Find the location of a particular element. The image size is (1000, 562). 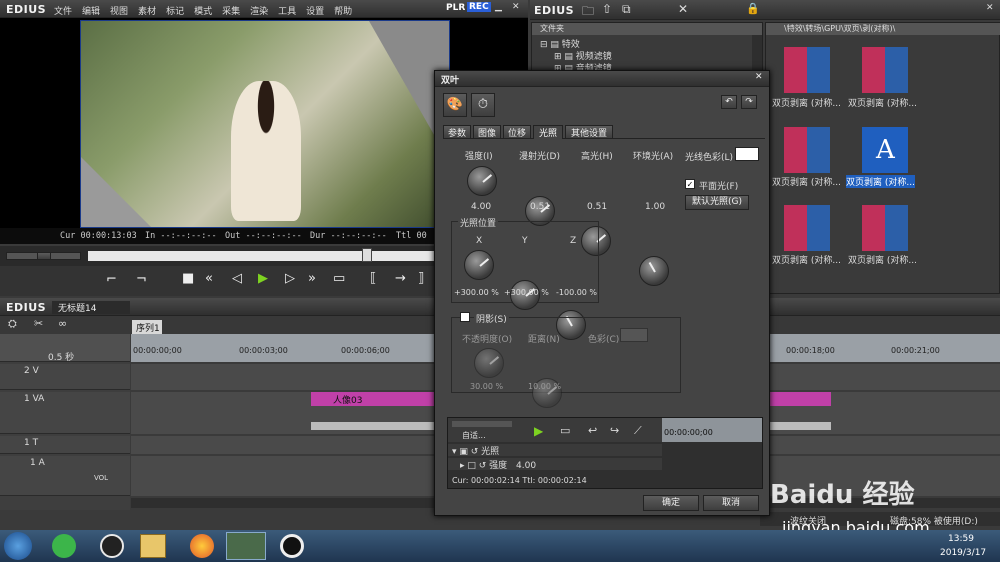

plr-button: PLR is located at coordinates (455, 8).